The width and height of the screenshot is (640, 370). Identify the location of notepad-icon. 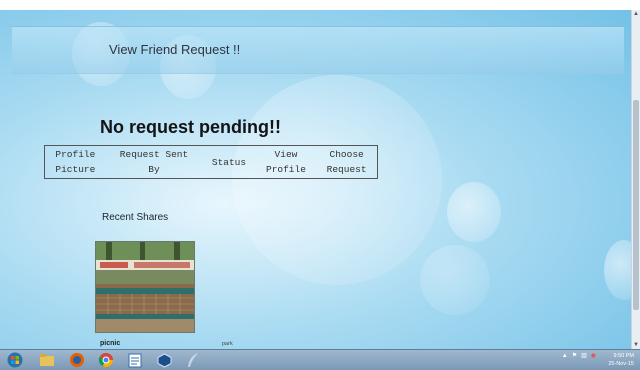
(135, 360).